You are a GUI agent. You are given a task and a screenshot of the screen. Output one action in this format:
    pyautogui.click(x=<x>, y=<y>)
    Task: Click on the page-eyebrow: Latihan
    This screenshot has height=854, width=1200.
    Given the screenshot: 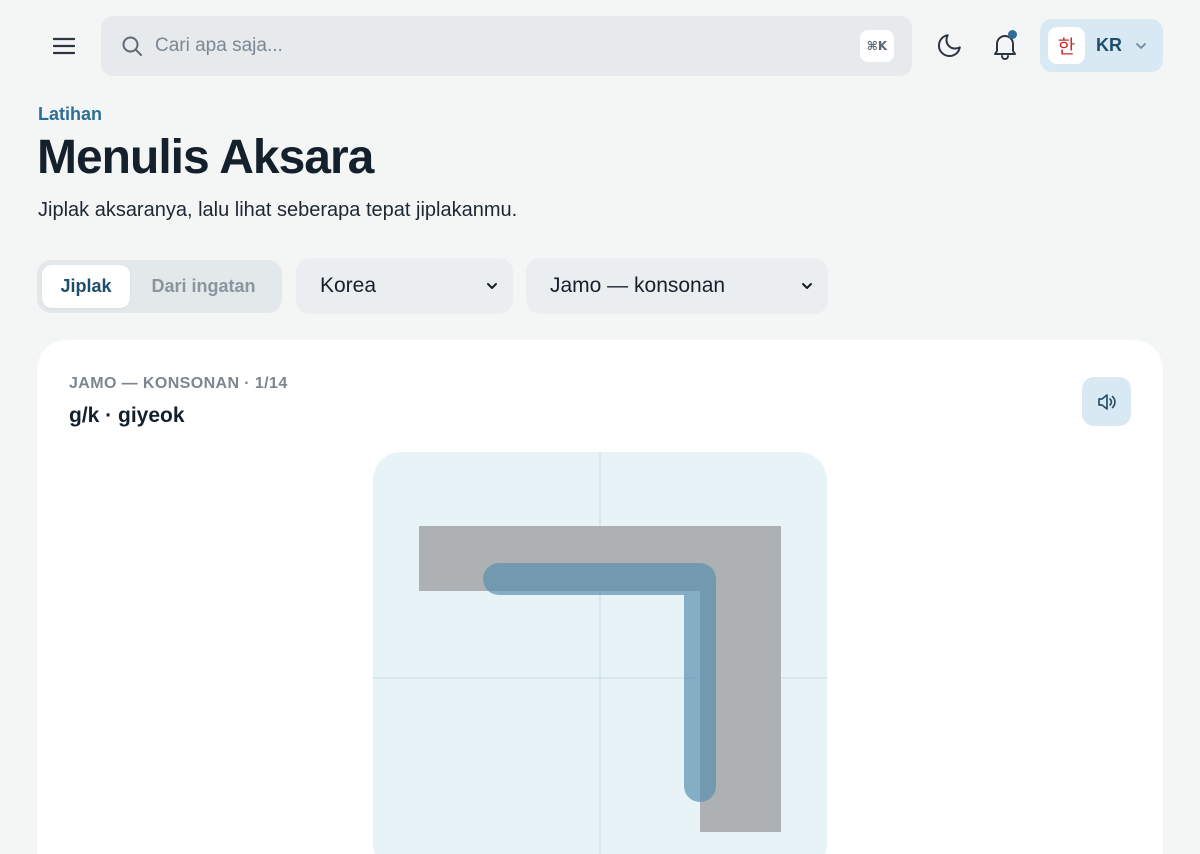 What is the action you would take?
    pyautogui.click(x=70, y=114)
    